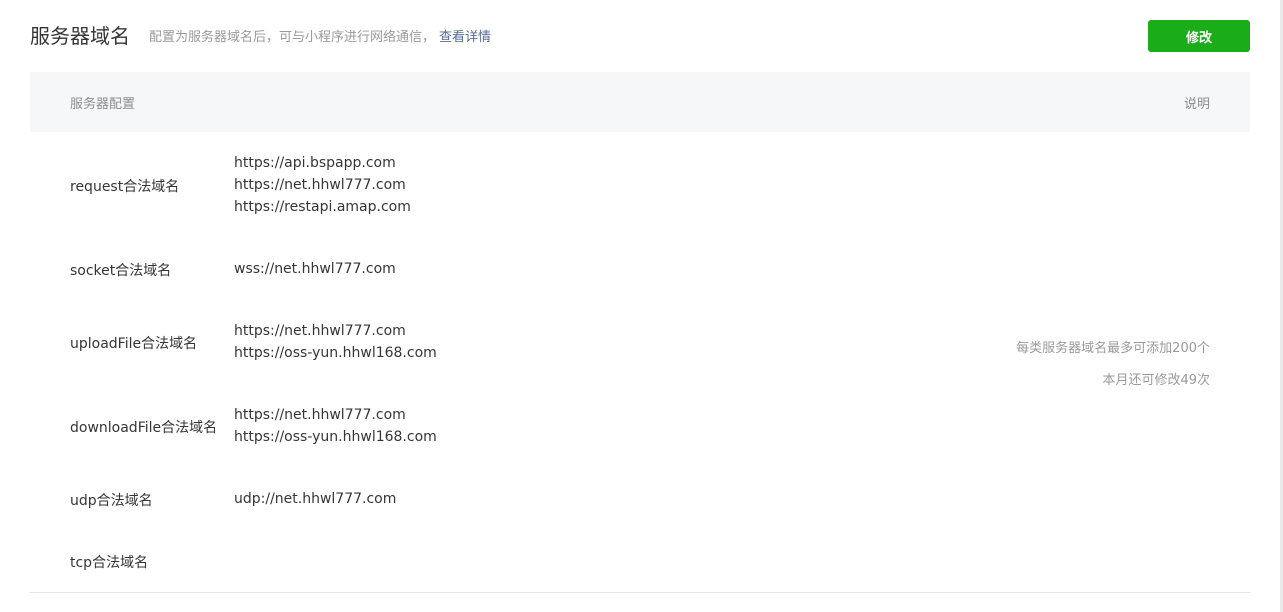 This screenshot has height=612, width=1283. I want to click on domain-value: https://api.bspapp.com, so click(315, 163).